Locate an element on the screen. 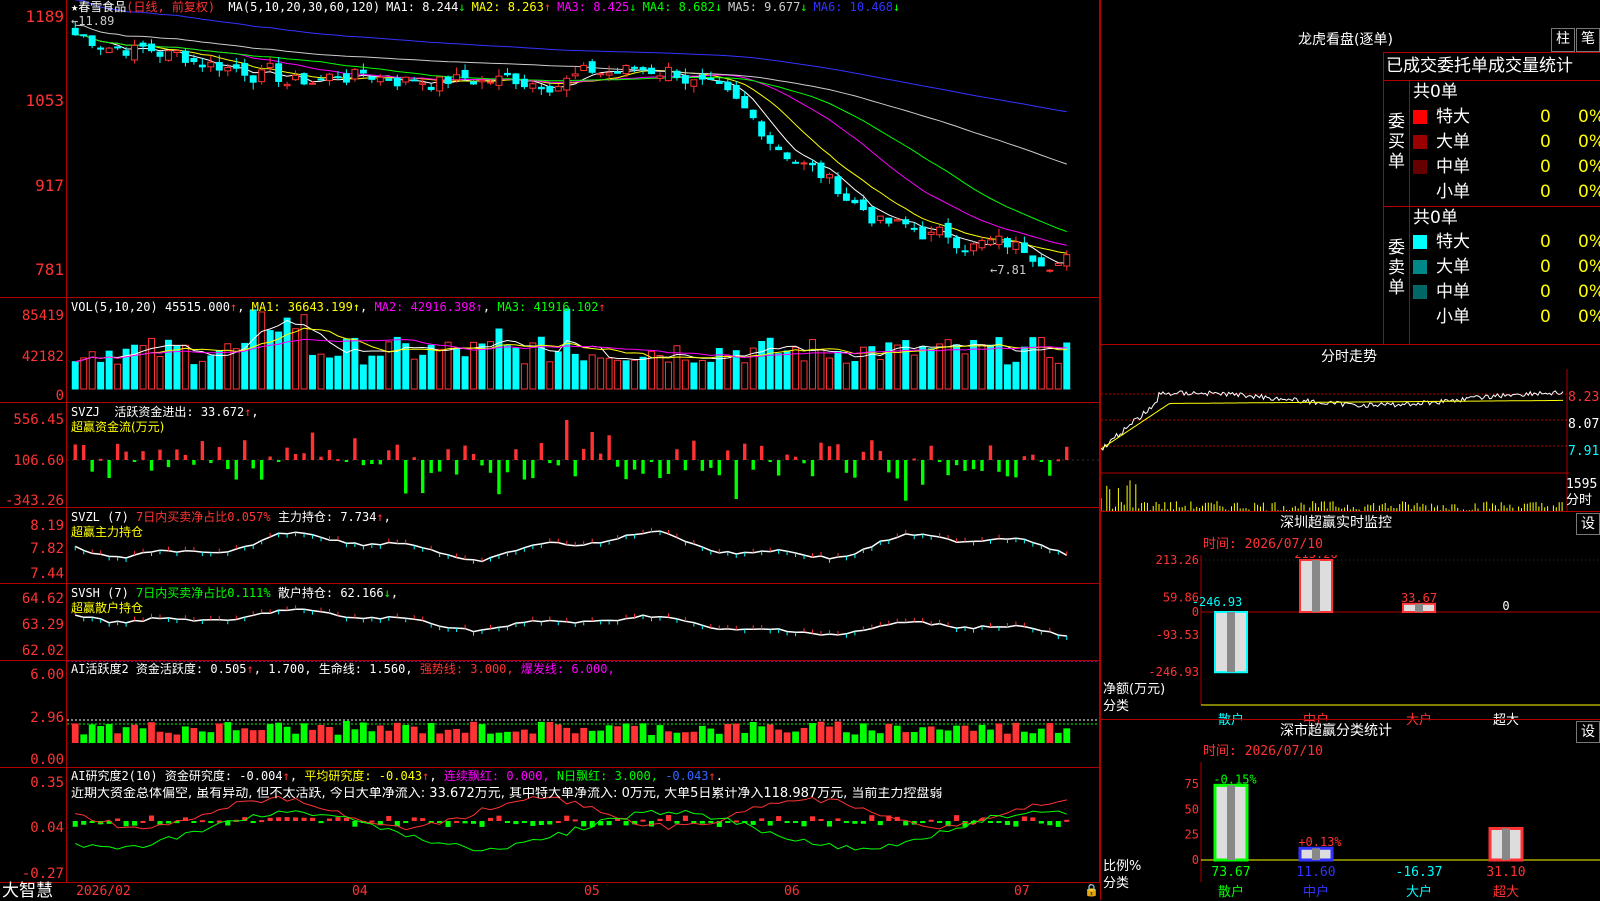 This screenshot has width=1600, height=901. cls-bar-shade is located at coordinates (1506, 844).